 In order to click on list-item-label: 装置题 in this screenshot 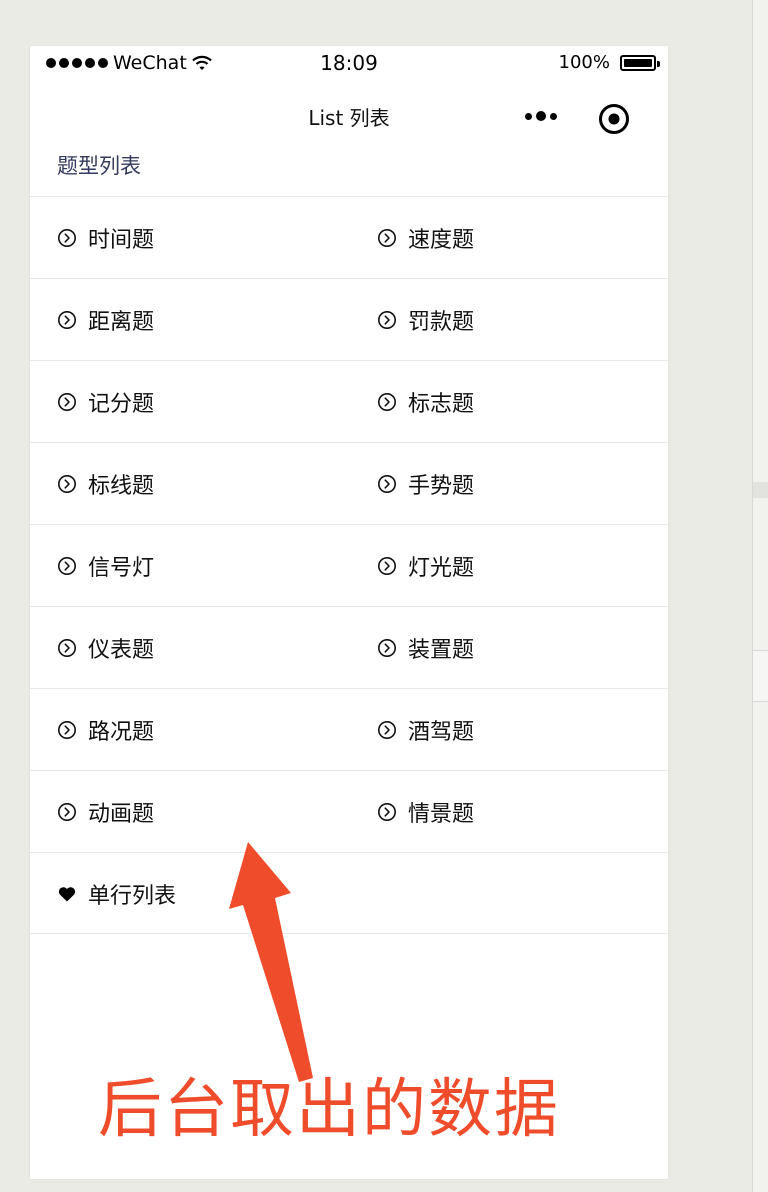, I will do `click(441, 650)`.